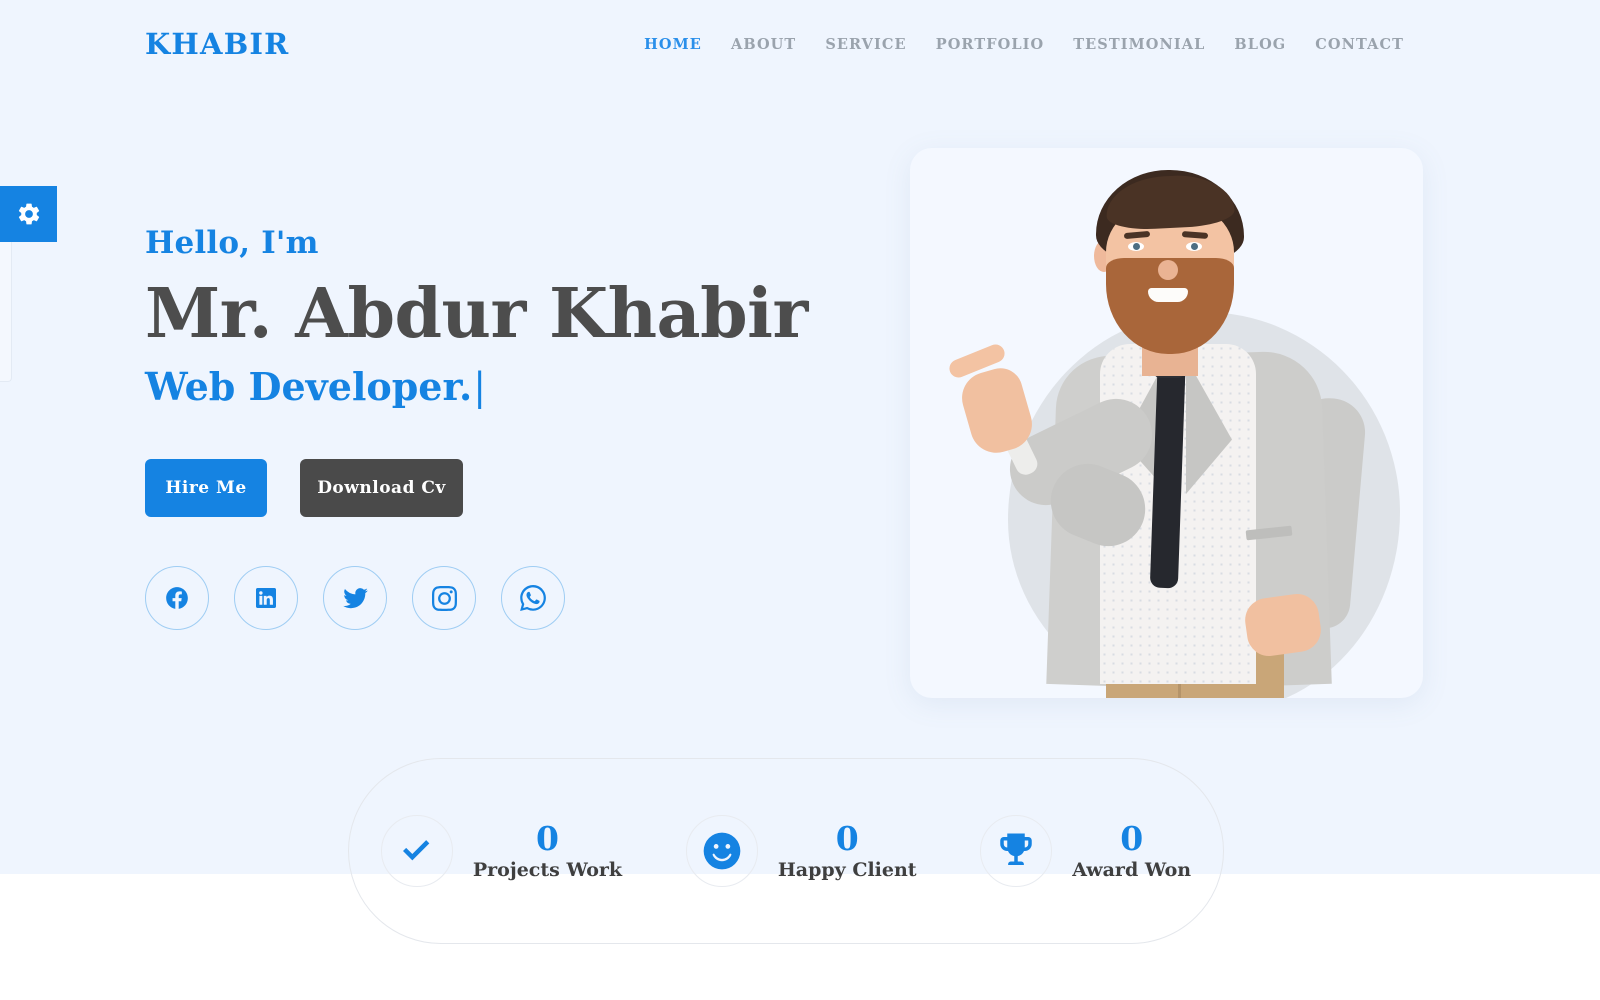 The image size is (1600, 1000). Describe the element at coordinates (1139, 45) in the screenshot. I see `nav-item-testimonial: TESTIMONIAL` at that location.